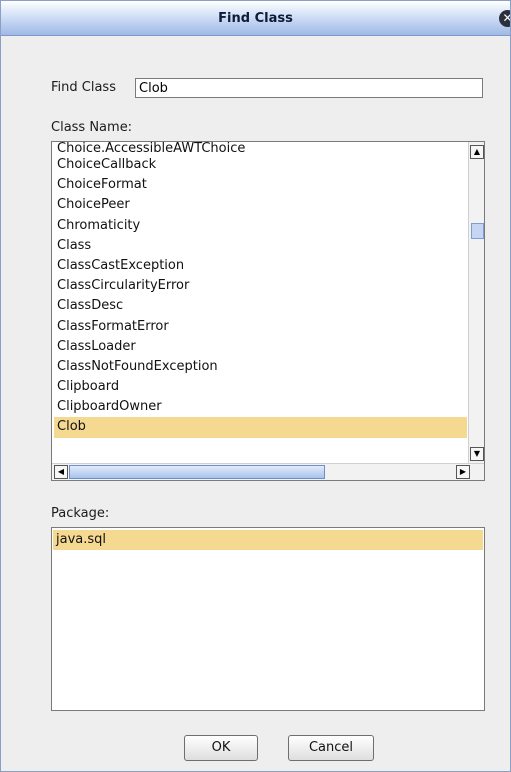 The width and height of the screenshot is (511, 772). What do you see at coordinates (92, 127) in the screenshot?
I see `class-name-label: Class Name:` at bounding box center [92, 127].